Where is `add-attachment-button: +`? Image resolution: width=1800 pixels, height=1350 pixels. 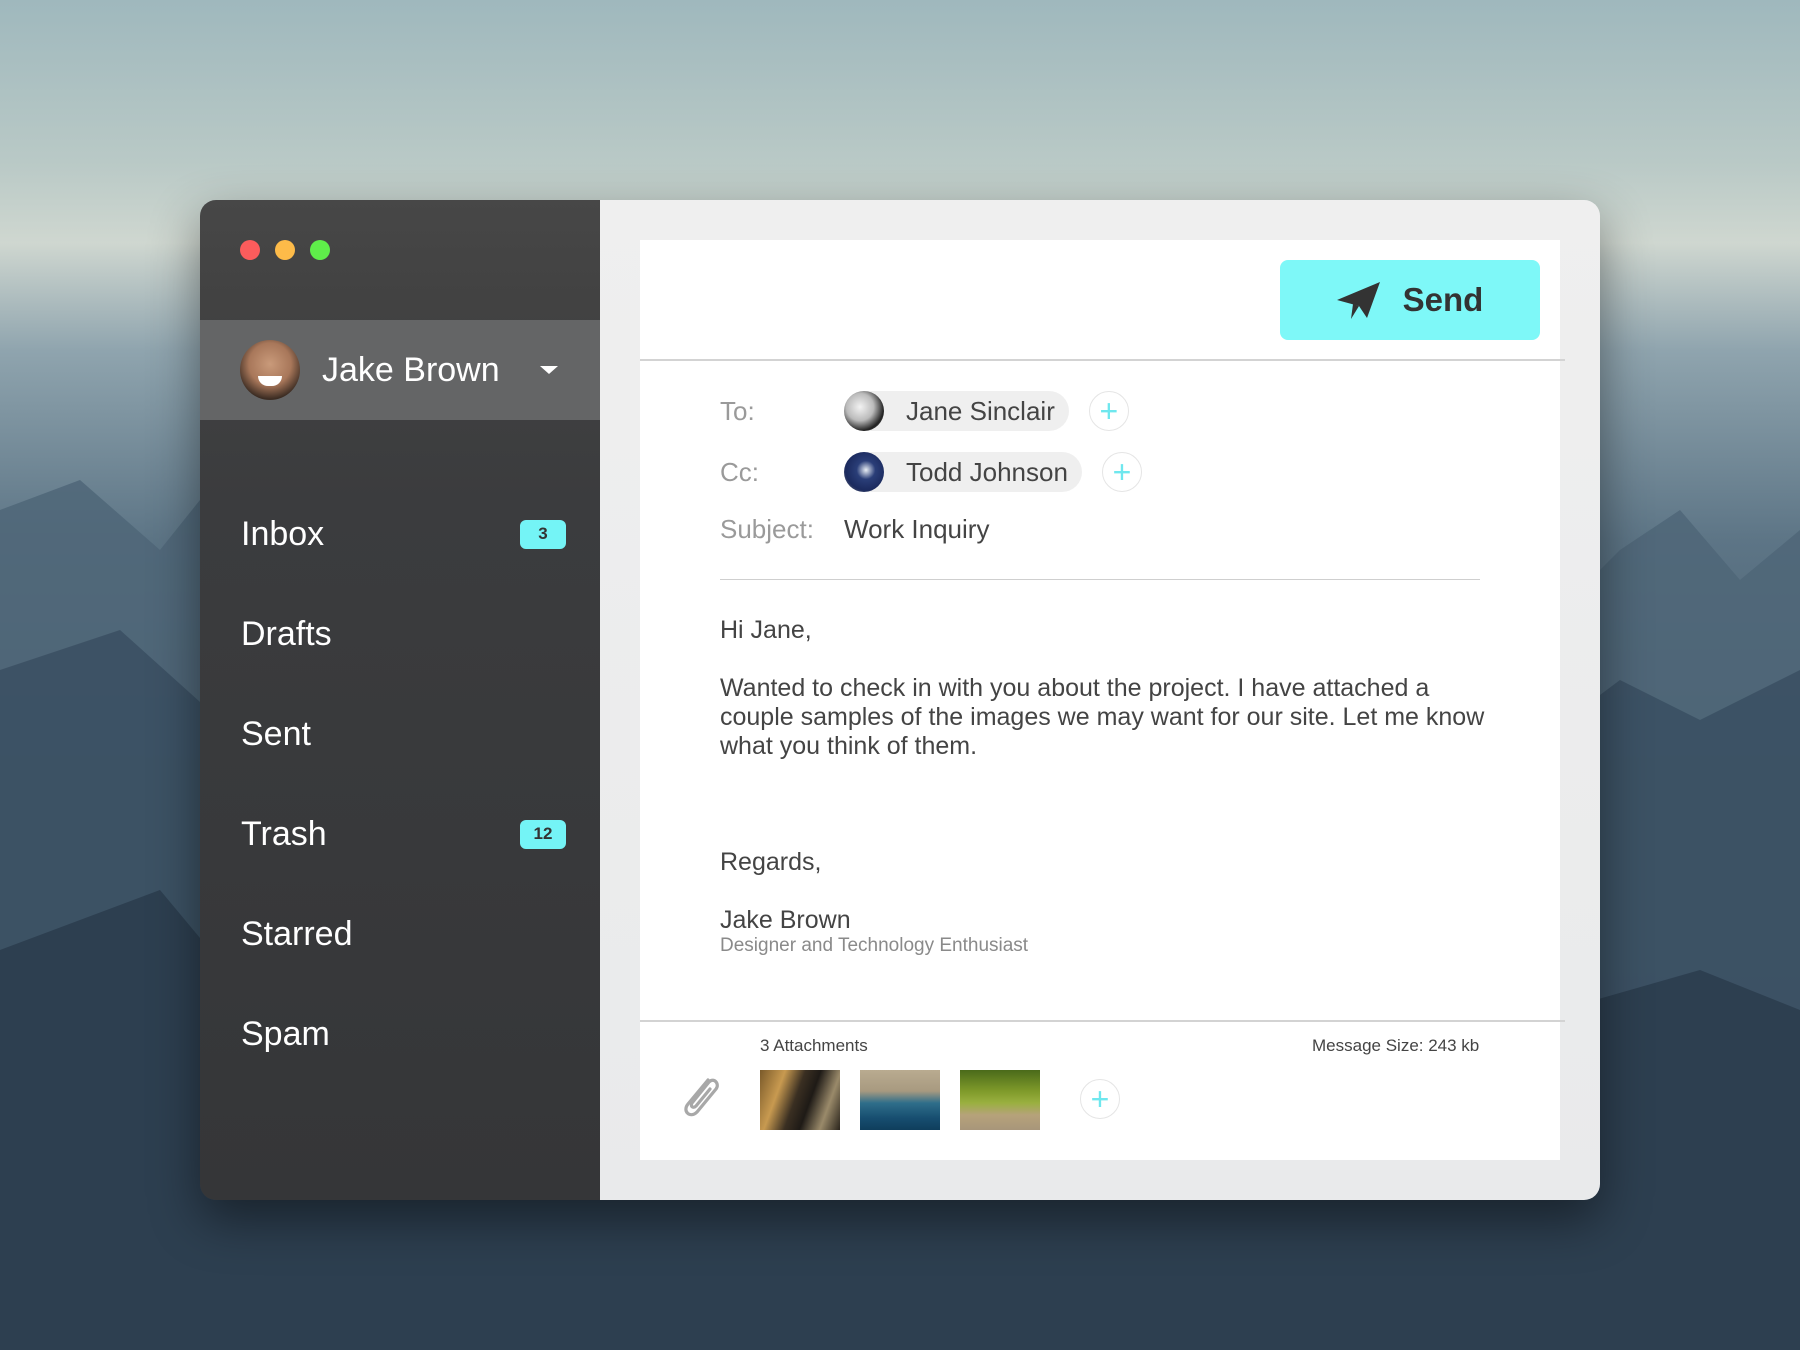 add-attachment-button: + is located at coordinates (1100, 1099).